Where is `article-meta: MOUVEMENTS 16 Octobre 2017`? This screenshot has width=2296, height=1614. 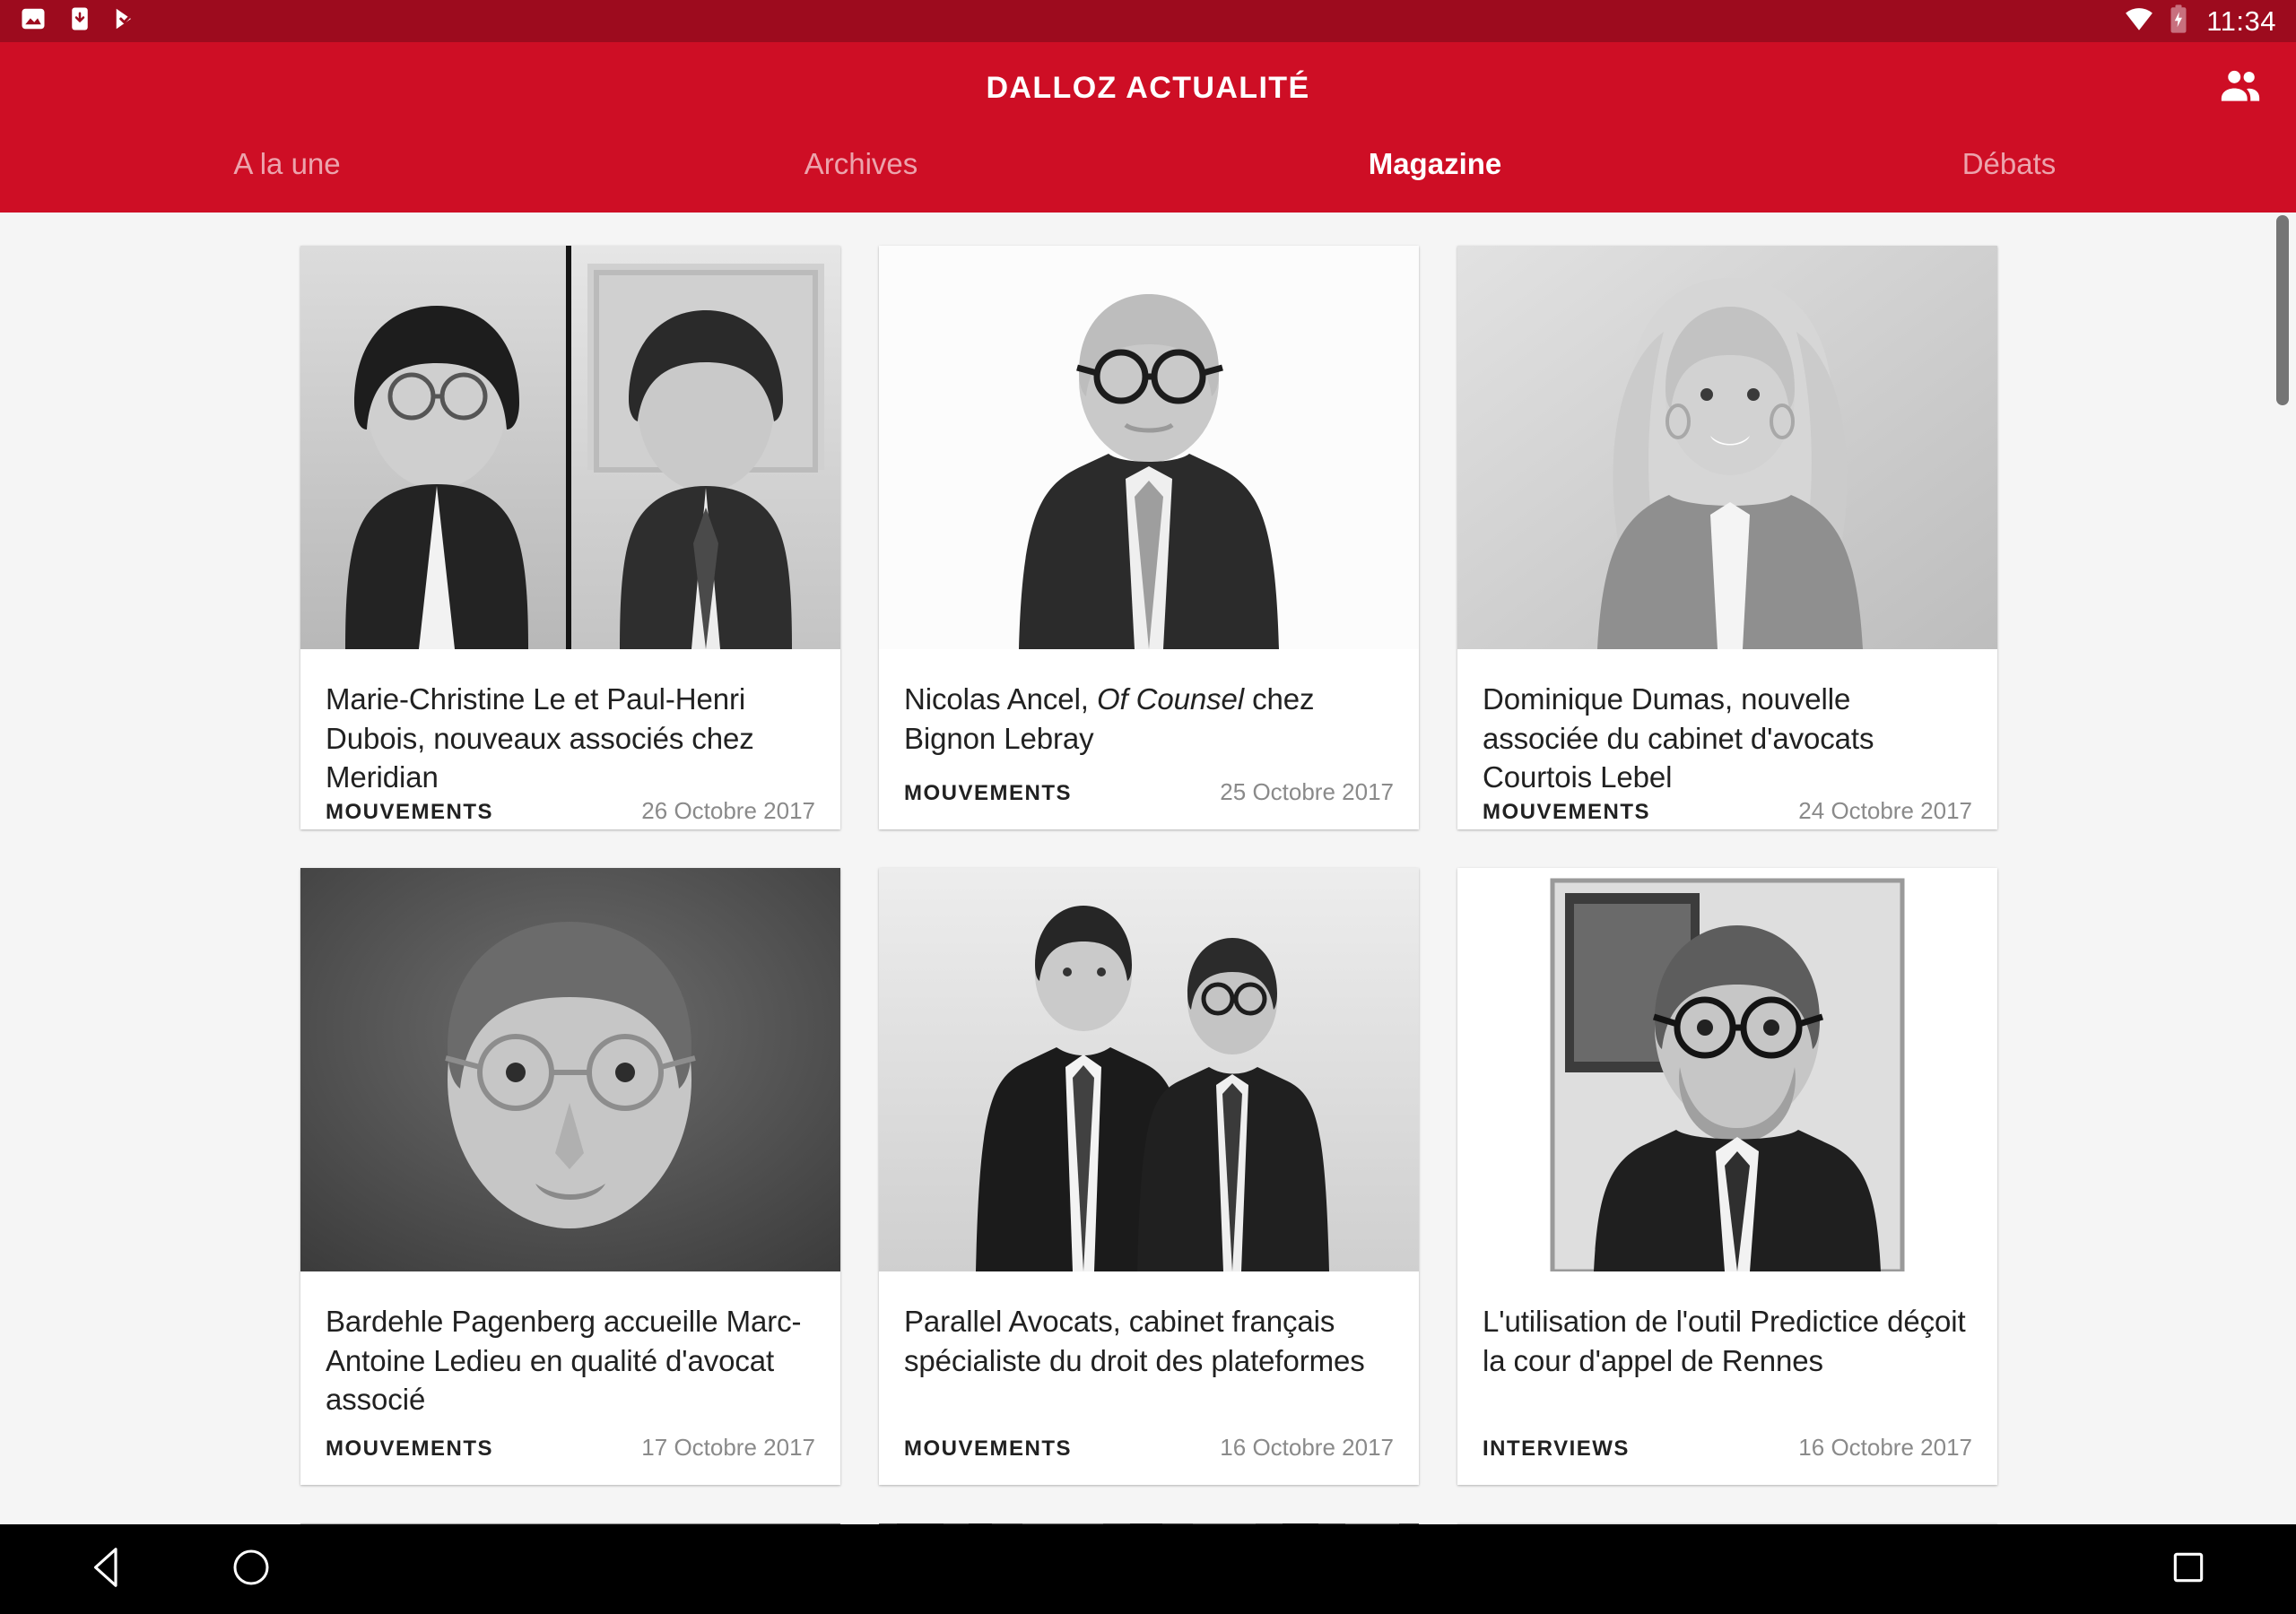
article-meta: MOUVEMENTS 16 Octobre 2017 is located at coordinates (1149, 1459).